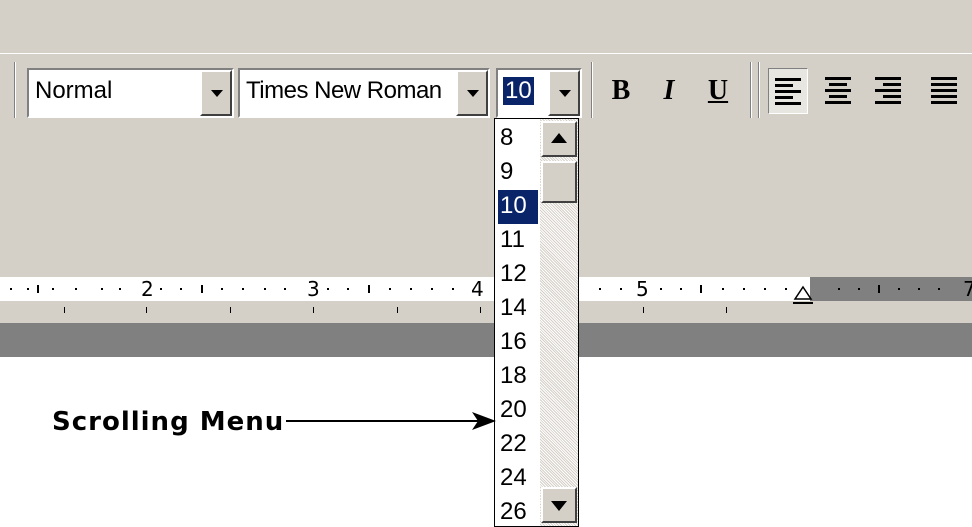  I want to click on scroll-down-icon, so click(559, 505).